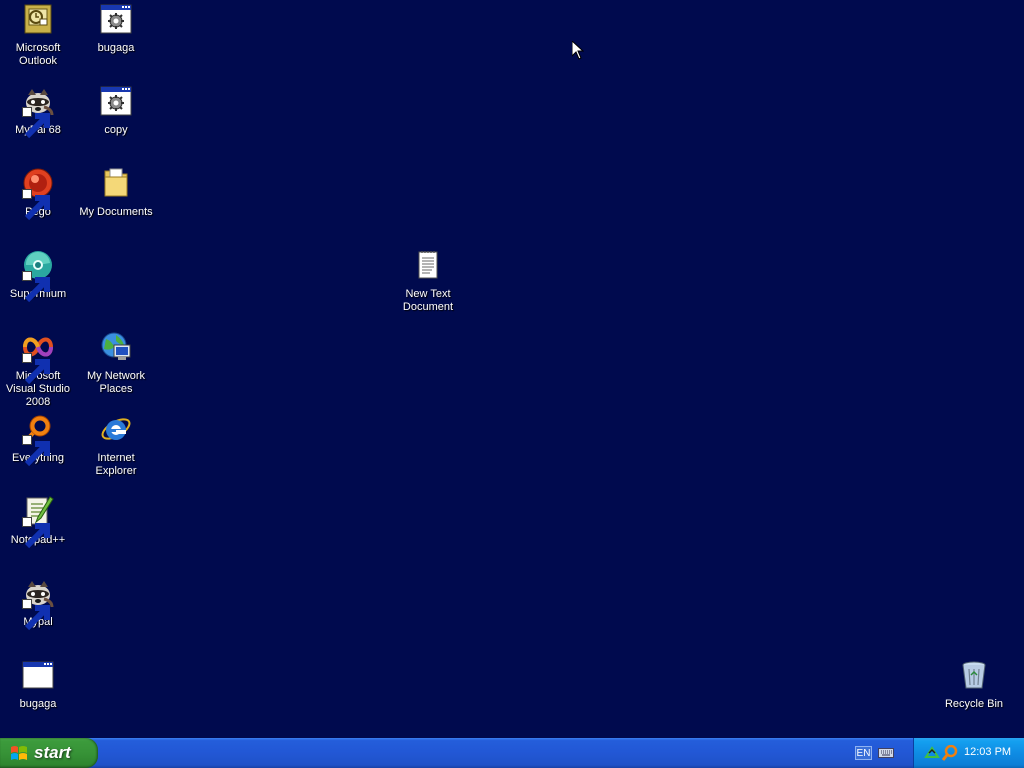 Image resolution: width=1024 pixels, height=768 pixels. I want to click on desktop-icon-internet-explorer: Internet Explorer, so click(116, 445).